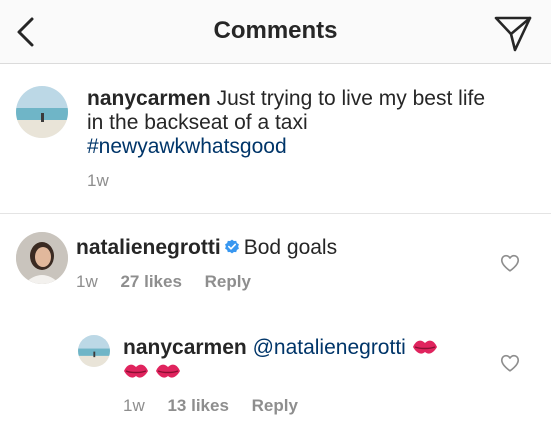 The height and width of the screenshot is (442, 551). I want to click on likes-count: 27 likes, so click(150, 281).